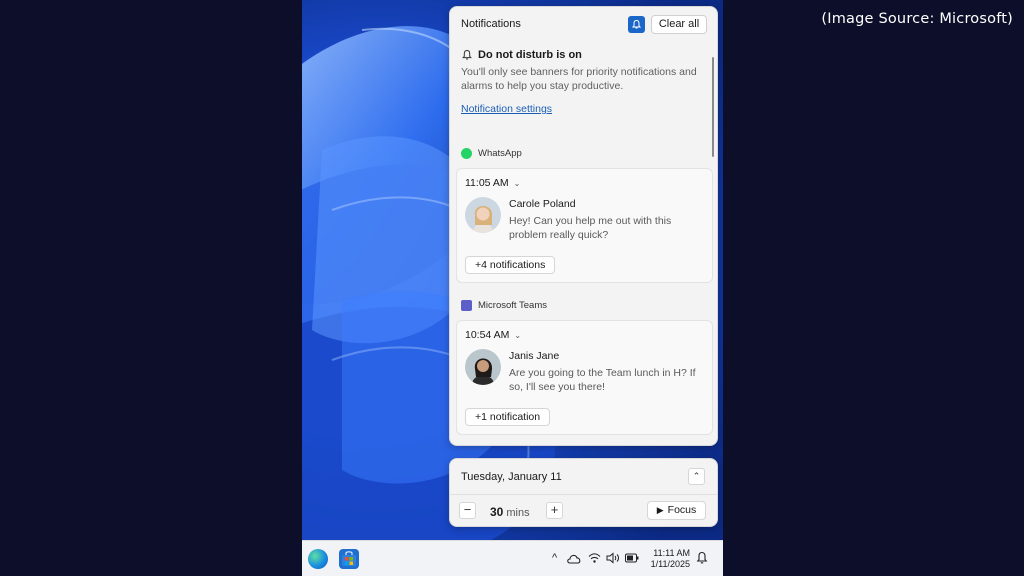  I want to click on play-icon: ▶, so click(660, 510).